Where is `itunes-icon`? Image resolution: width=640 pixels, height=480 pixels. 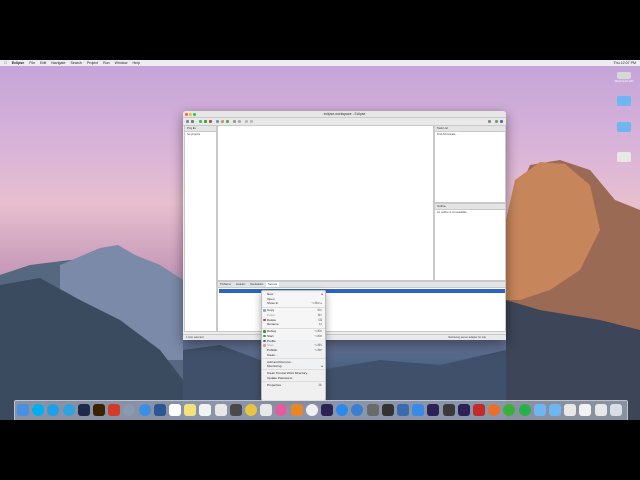 itunes-icon is located at coordinates (281, 410).